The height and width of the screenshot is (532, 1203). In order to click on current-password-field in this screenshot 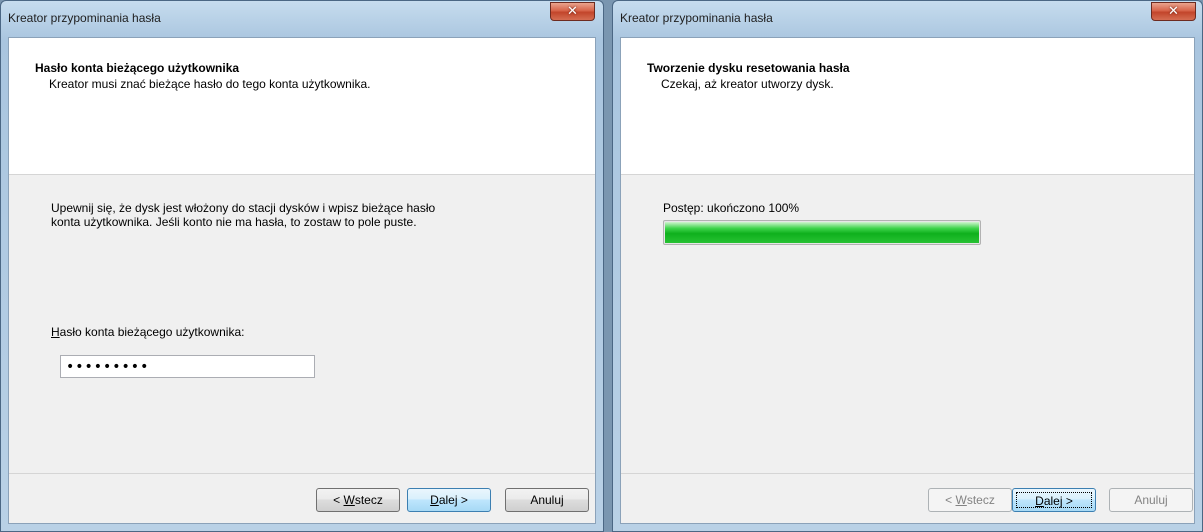, I will do `click(187, 366)`.